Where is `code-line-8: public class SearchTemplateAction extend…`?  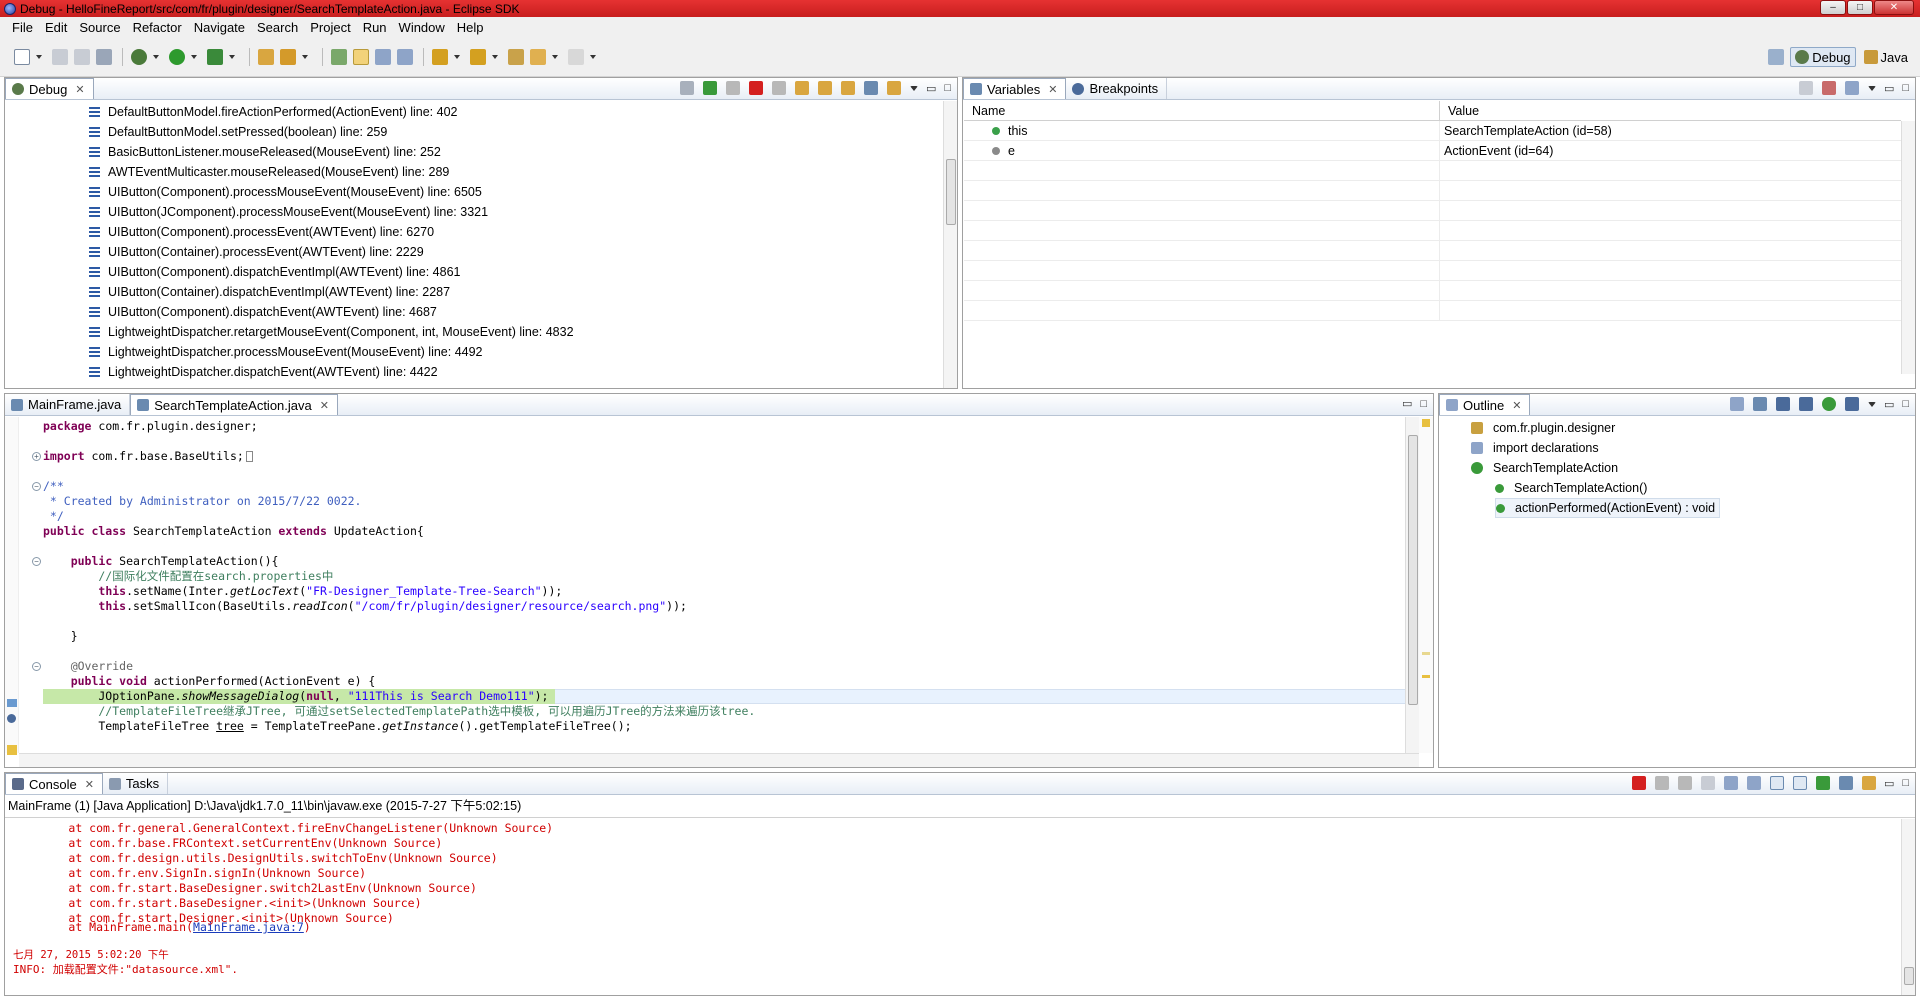
code-line-8: public class SearchTemplateAction extend… is located at coordinates (233, 531).